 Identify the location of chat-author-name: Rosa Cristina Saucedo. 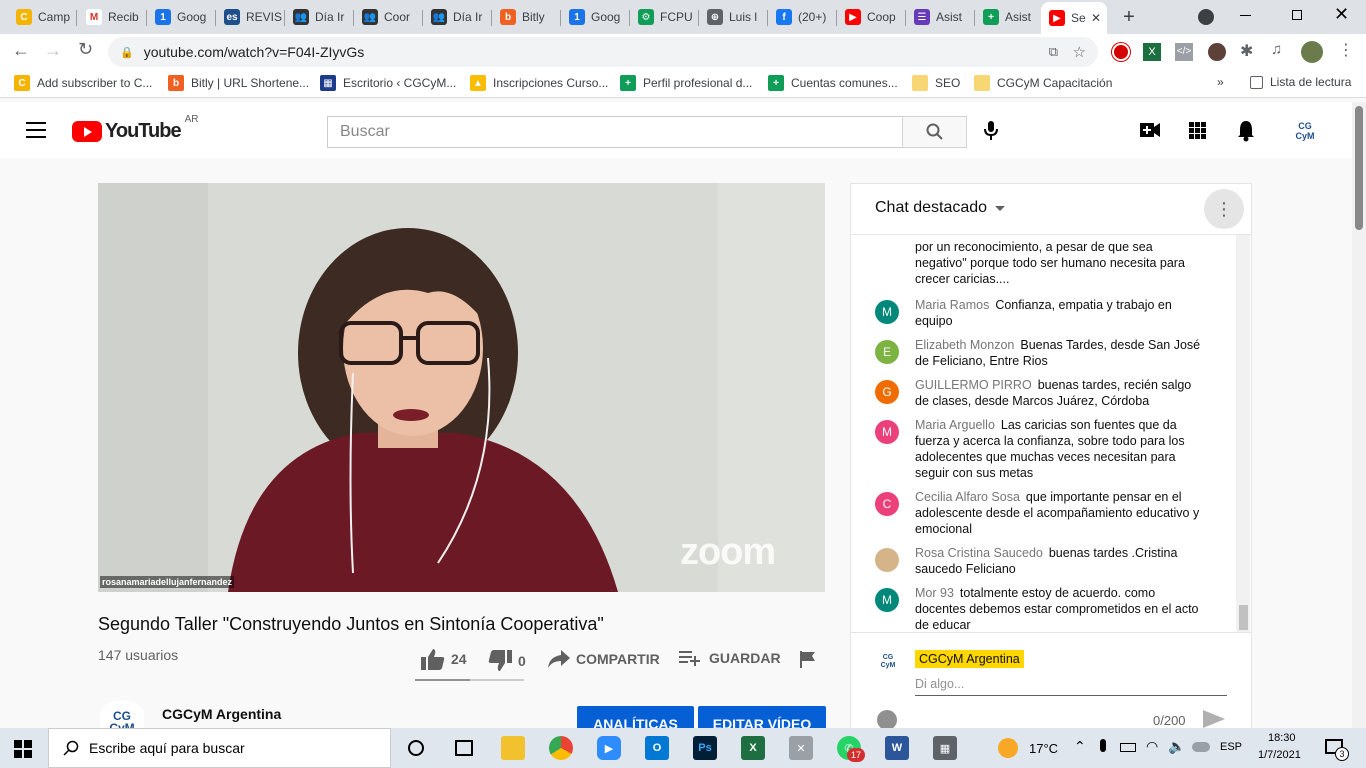
(979, 553).